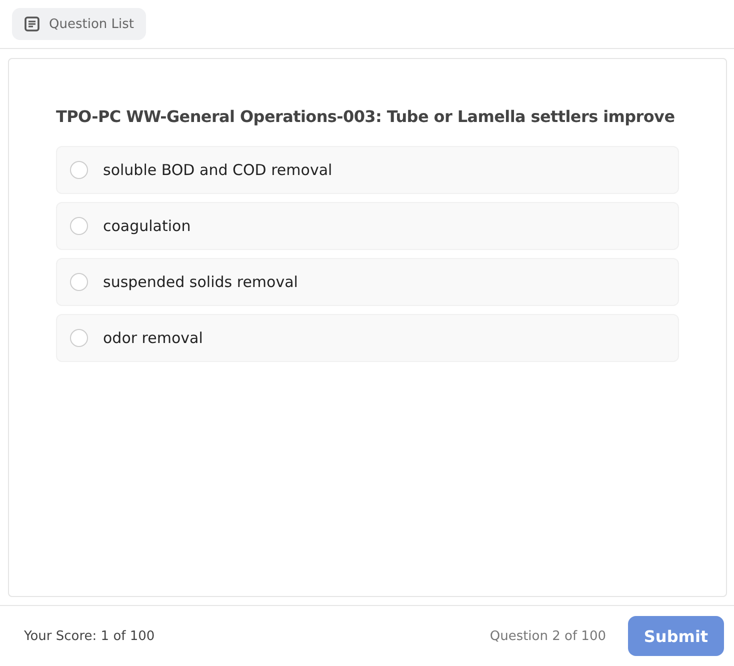 The height and width of the screenshot is (666, 734). I want to click on answer-option: soluble BOD and COD removal, so click(367, 170).